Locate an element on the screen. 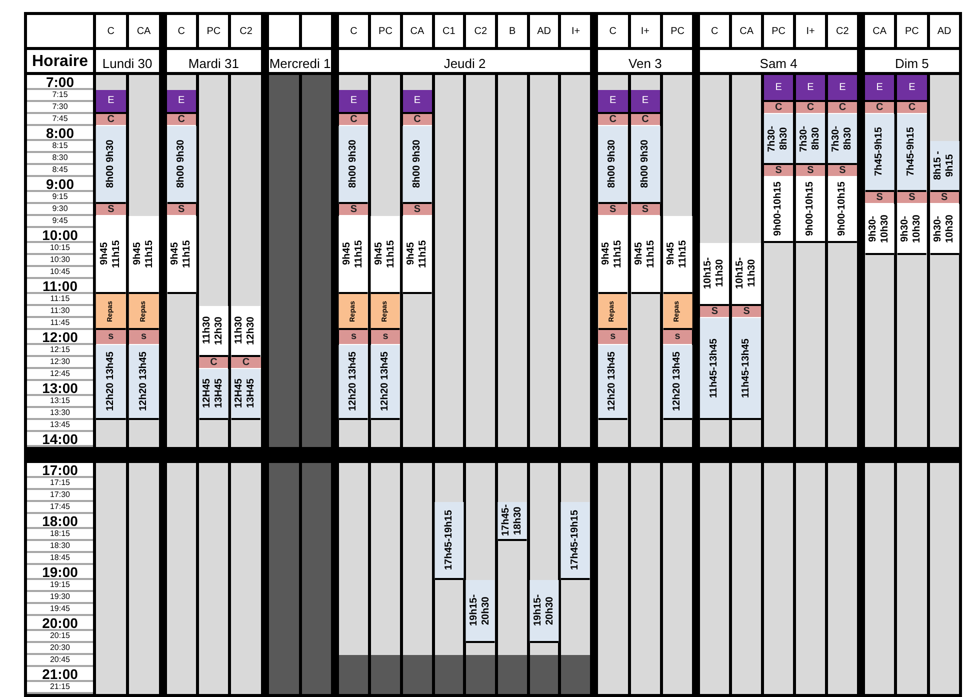 The image size is (978, 697). time-label: 18:00 is located at coordinates (60, 521).